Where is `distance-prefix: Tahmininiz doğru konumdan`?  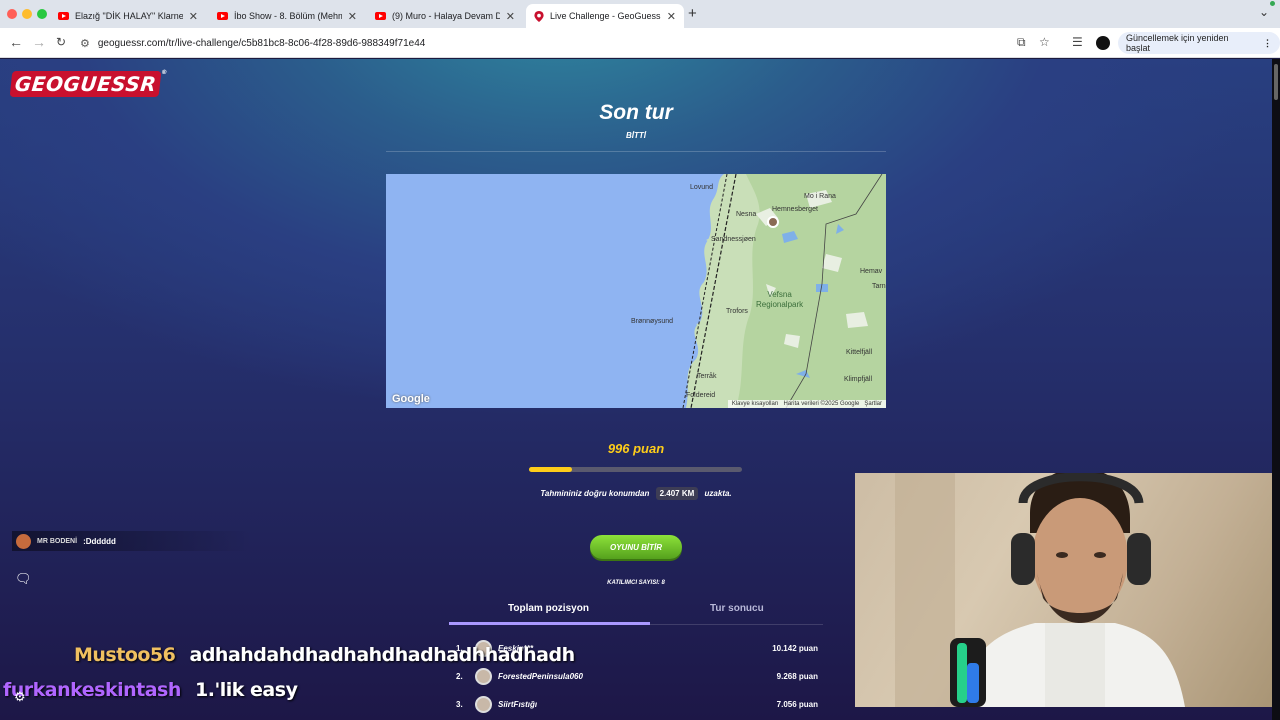 distance-prefix: Tahmininiz doğru konumdan is located at coordinates (595, 493).